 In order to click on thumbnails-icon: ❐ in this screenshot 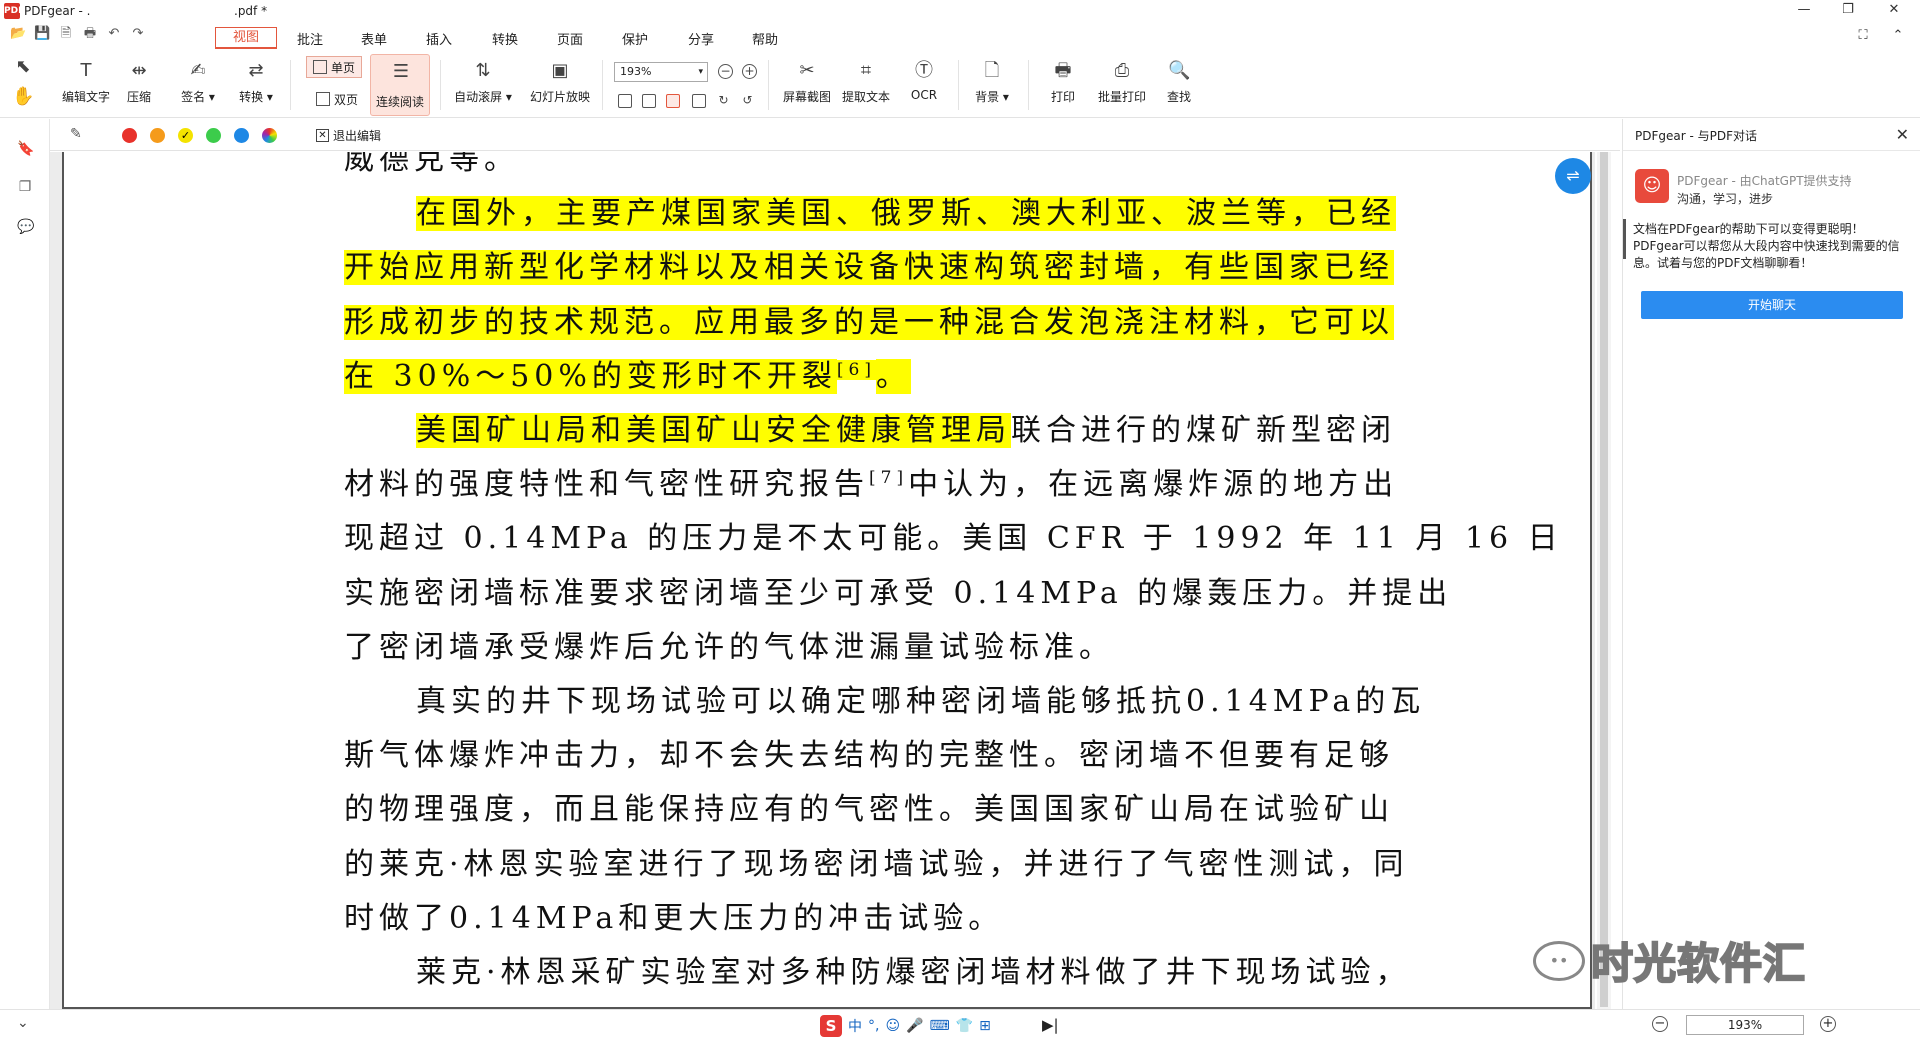, I will do `click(25, 187)`.